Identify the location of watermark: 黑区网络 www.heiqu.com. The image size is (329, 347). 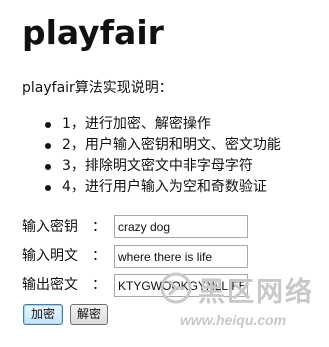
(237, 304).